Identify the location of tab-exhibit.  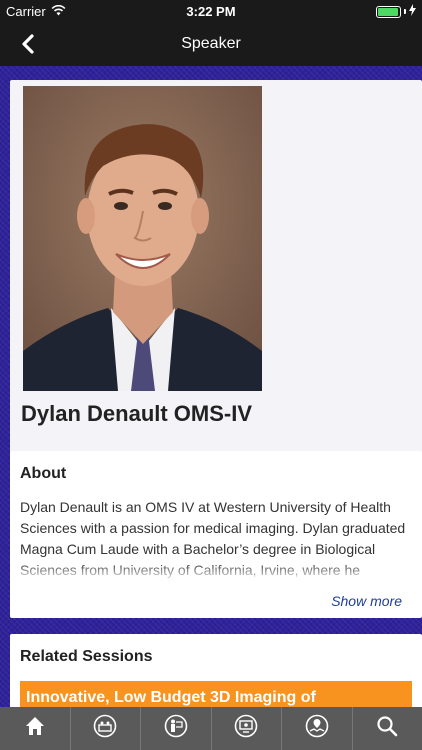
(106, 728).